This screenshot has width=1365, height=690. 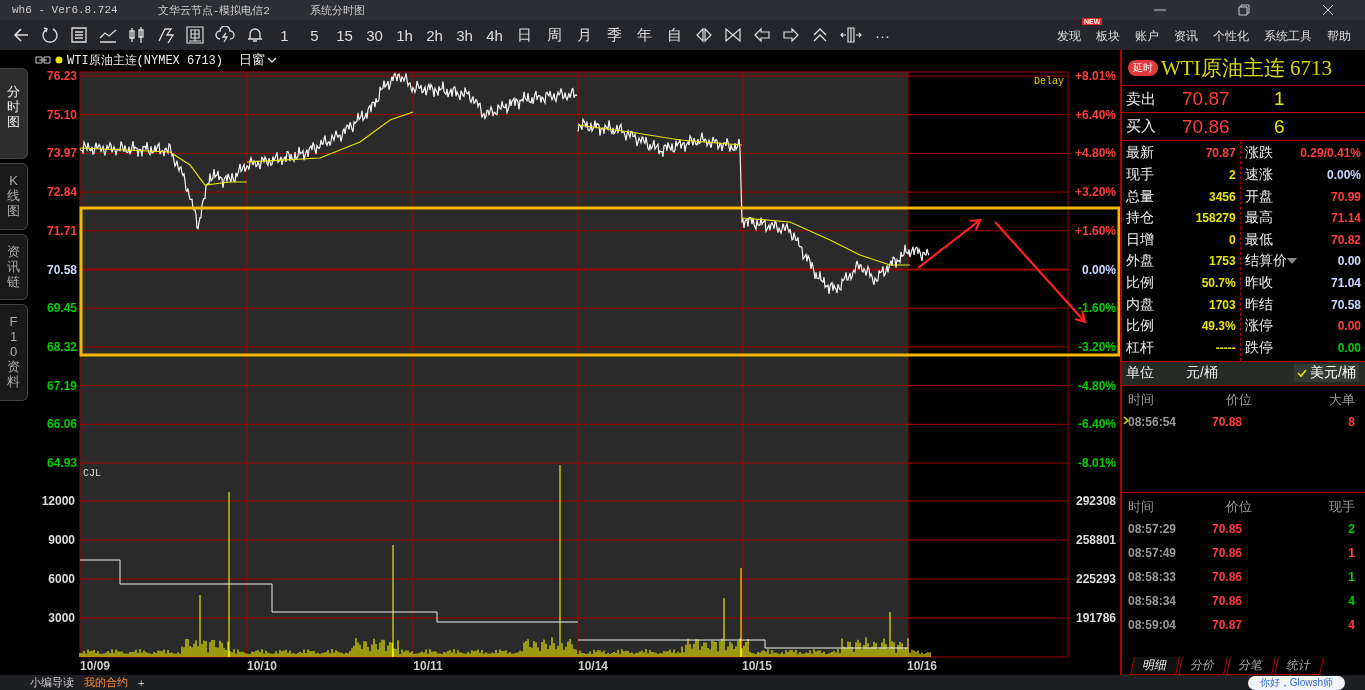 What do you see at coordinates (1244, 10) in the screenshot?
I see `restore-icon` at bounding box center [1244, 10].